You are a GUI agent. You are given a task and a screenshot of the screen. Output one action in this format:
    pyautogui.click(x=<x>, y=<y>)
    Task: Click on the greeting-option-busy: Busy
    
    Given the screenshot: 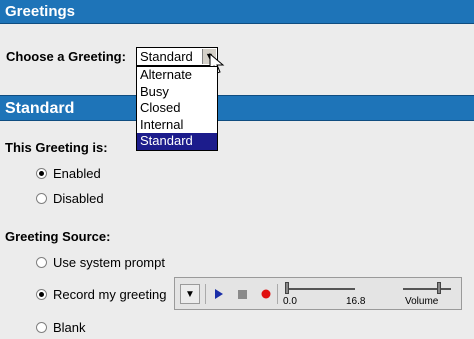 What is the action you would take?
    pyautogui.click(x=177, y=92)
    